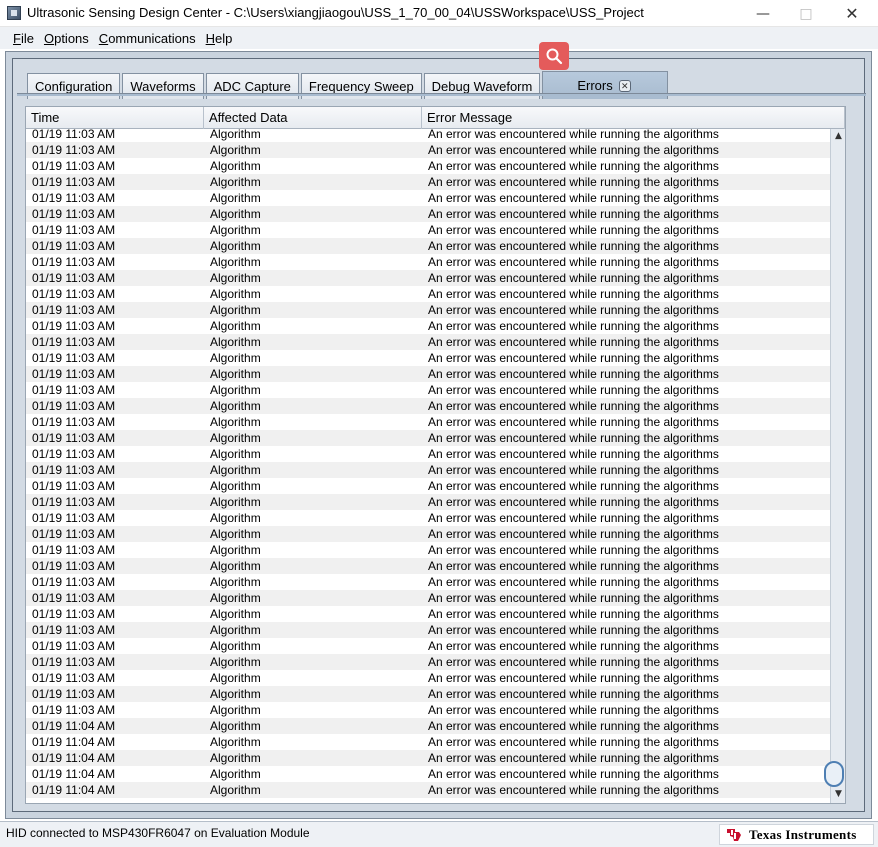 Image resolution: width=878 pixels, height=847 pixels. Describe the element at coordinates (23, 38) in the screenshot. I see `menu-file: File` at that location.